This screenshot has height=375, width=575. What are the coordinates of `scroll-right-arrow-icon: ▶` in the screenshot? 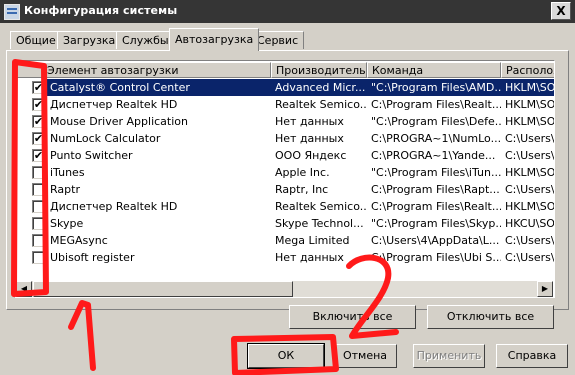 It's located at (545, 289).